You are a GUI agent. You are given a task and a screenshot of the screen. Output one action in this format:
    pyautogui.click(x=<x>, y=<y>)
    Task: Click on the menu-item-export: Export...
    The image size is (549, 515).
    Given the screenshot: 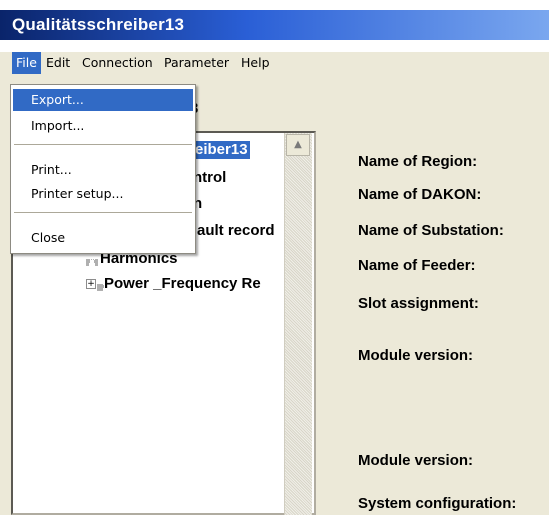 What is the action you would take?
    pyautogui.click(x=103, y=100)
    